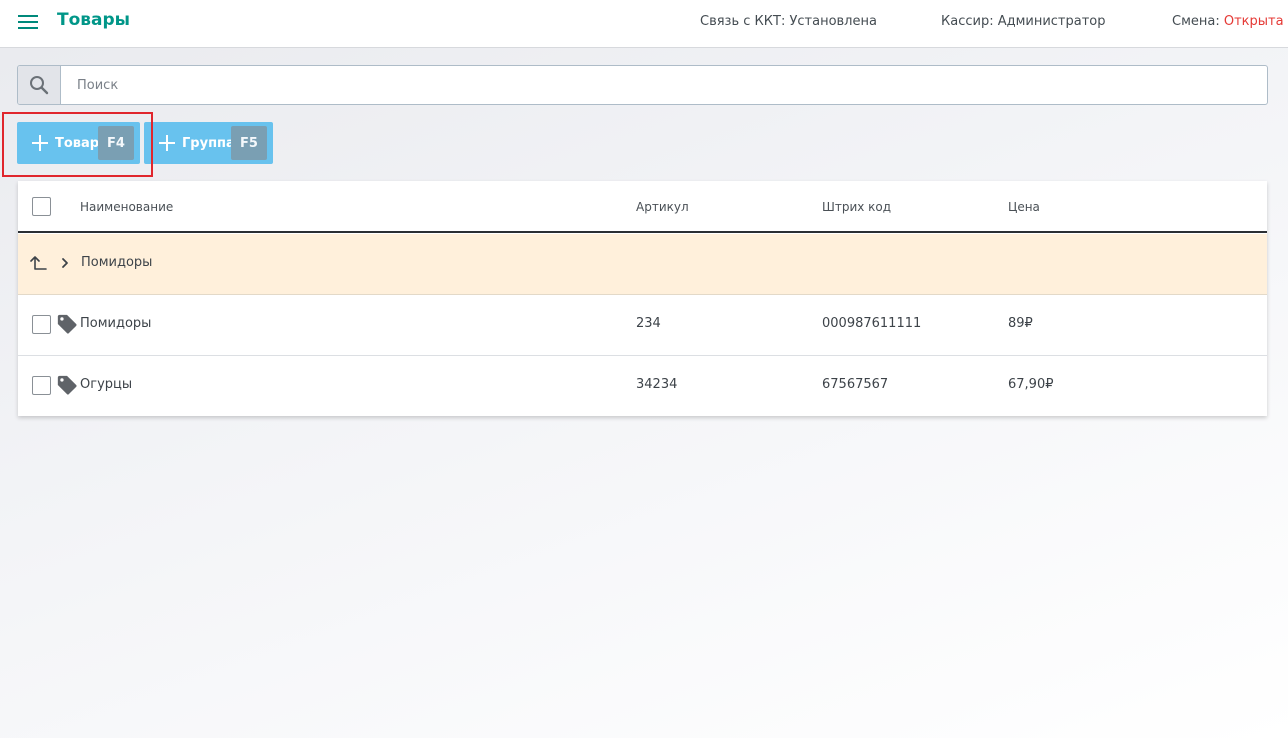 The height and width of the screenshot is (738, 1288). What do you see at coordinates (65, 263) in the screenshot?
I see `chevron-right-icon` at bounding box center [65, 263].